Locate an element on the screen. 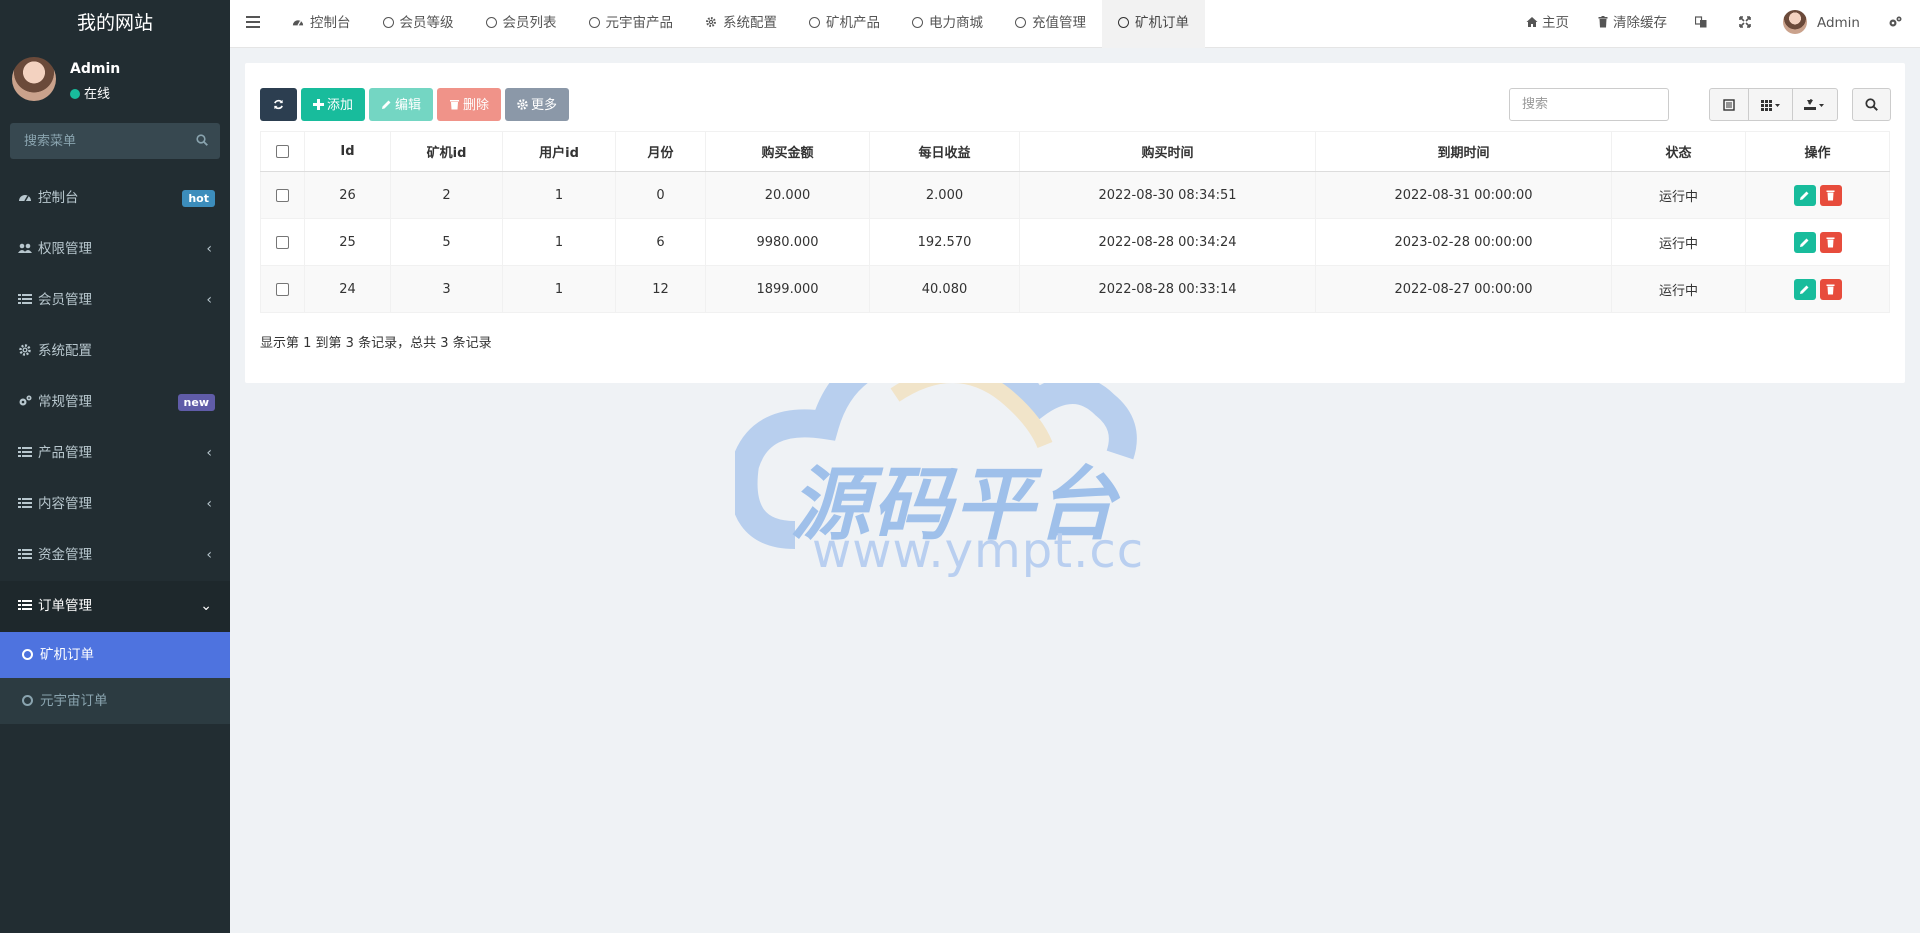 The height and width of the screenshot is (933, 1920). fullscreen-button is located at coordinates (1747, 24).